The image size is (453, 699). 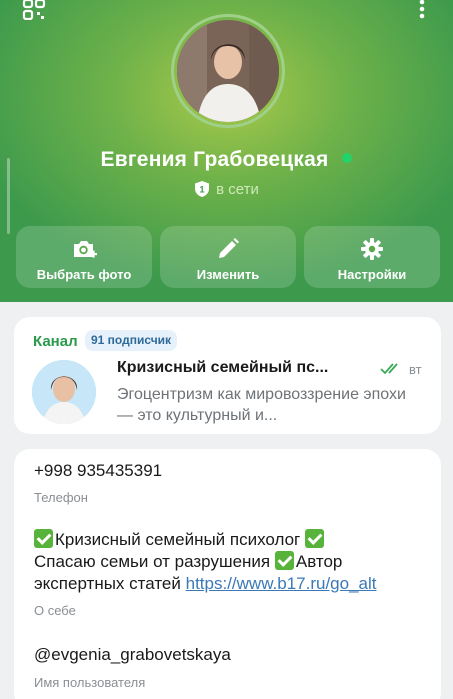 I want to click on settings-button: Настройки, so click(x=372, y=257).